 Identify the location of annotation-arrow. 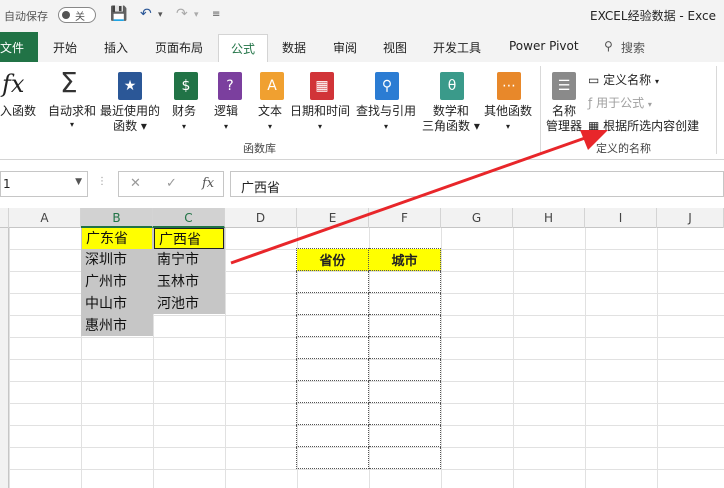
(419, 197).